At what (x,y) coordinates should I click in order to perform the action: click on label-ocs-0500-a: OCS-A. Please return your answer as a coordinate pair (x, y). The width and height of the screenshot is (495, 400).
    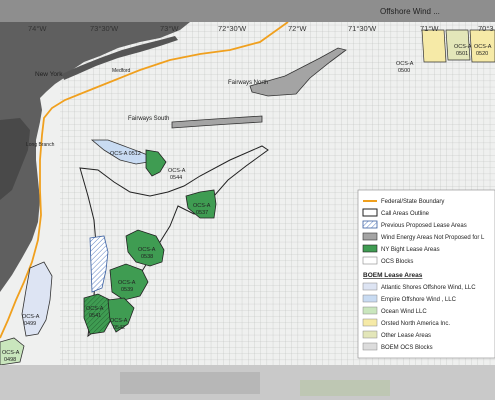
    Looking at the image, I should click on (405, 64).